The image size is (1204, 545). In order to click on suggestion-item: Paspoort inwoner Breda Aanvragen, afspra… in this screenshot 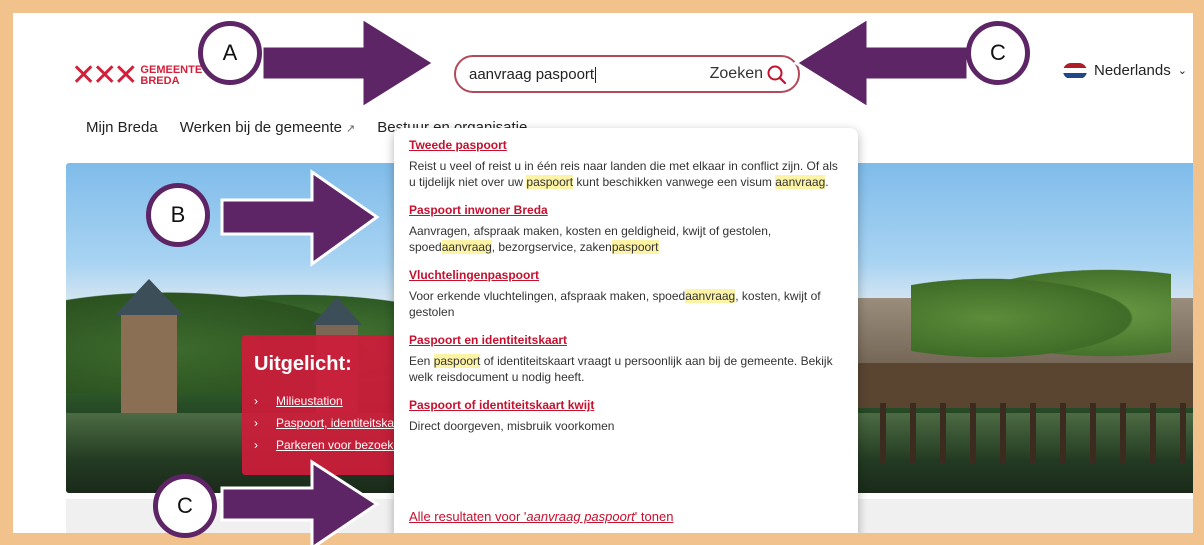, I will do `click(626, 229)`.